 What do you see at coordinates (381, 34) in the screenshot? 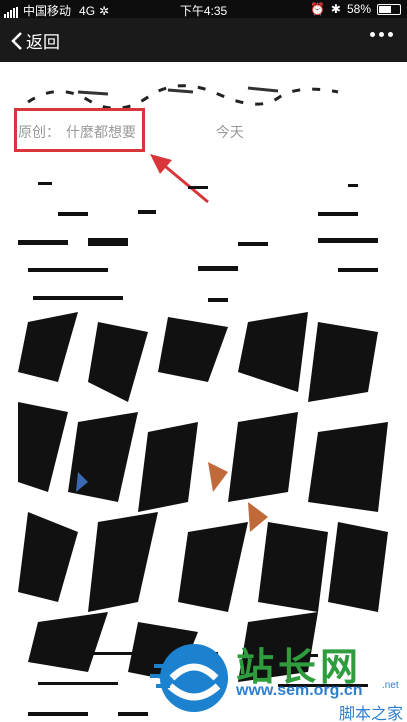
I see `more-options-button` at bounding box center [381, 34].